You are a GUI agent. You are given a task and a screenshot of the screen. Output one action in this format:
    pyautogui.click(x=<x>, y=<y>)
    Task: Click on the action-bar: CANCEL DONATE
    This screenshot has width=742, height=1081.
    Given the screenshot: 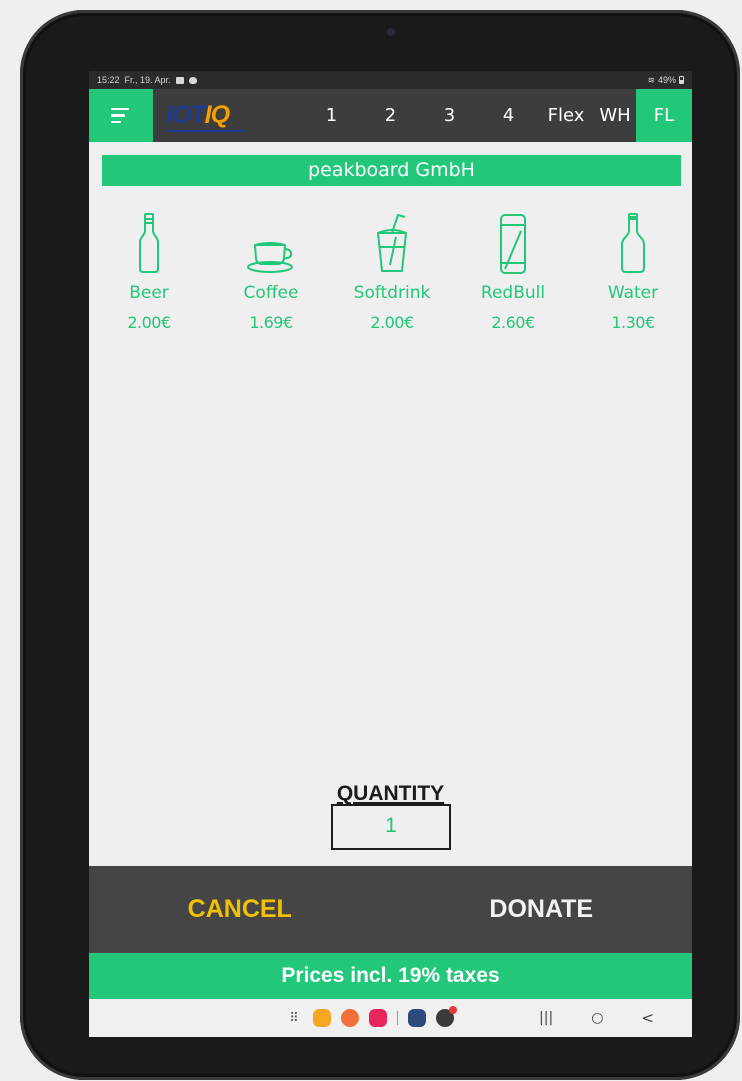 What is the action you would take?
    pyautogui.click(x=390, y=909)
    